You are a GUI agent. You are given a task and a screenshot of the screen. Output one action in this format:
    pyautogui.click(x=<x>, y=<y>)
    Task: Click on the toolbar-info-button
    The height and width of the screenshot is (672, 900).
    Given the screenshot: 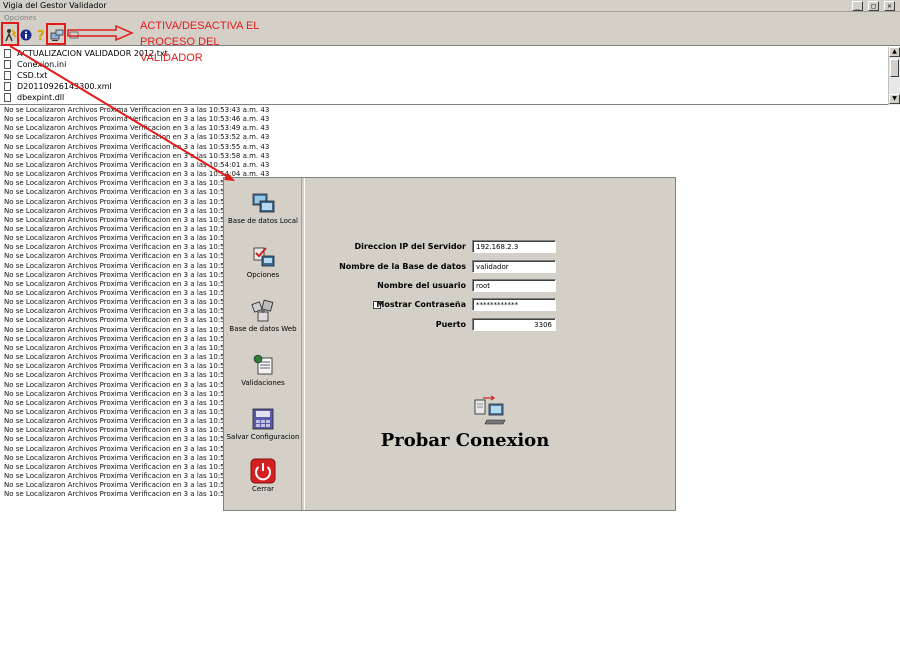 What is the action you would take?
    pyautogui.click(x=26, y=35)
    